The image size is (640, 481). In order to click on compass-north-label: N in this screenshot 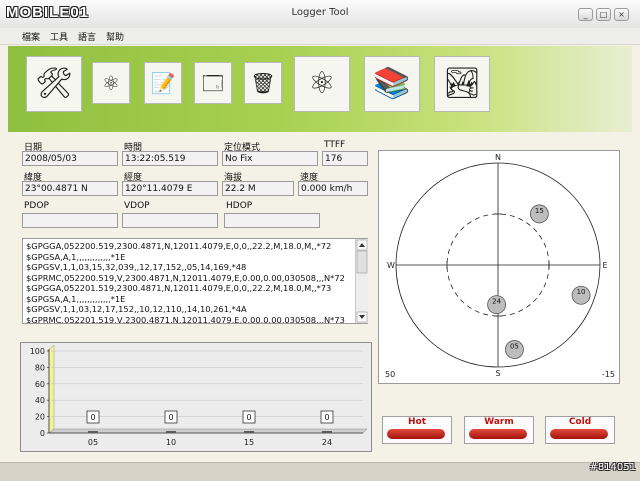, I will do `click(498, 157)`.